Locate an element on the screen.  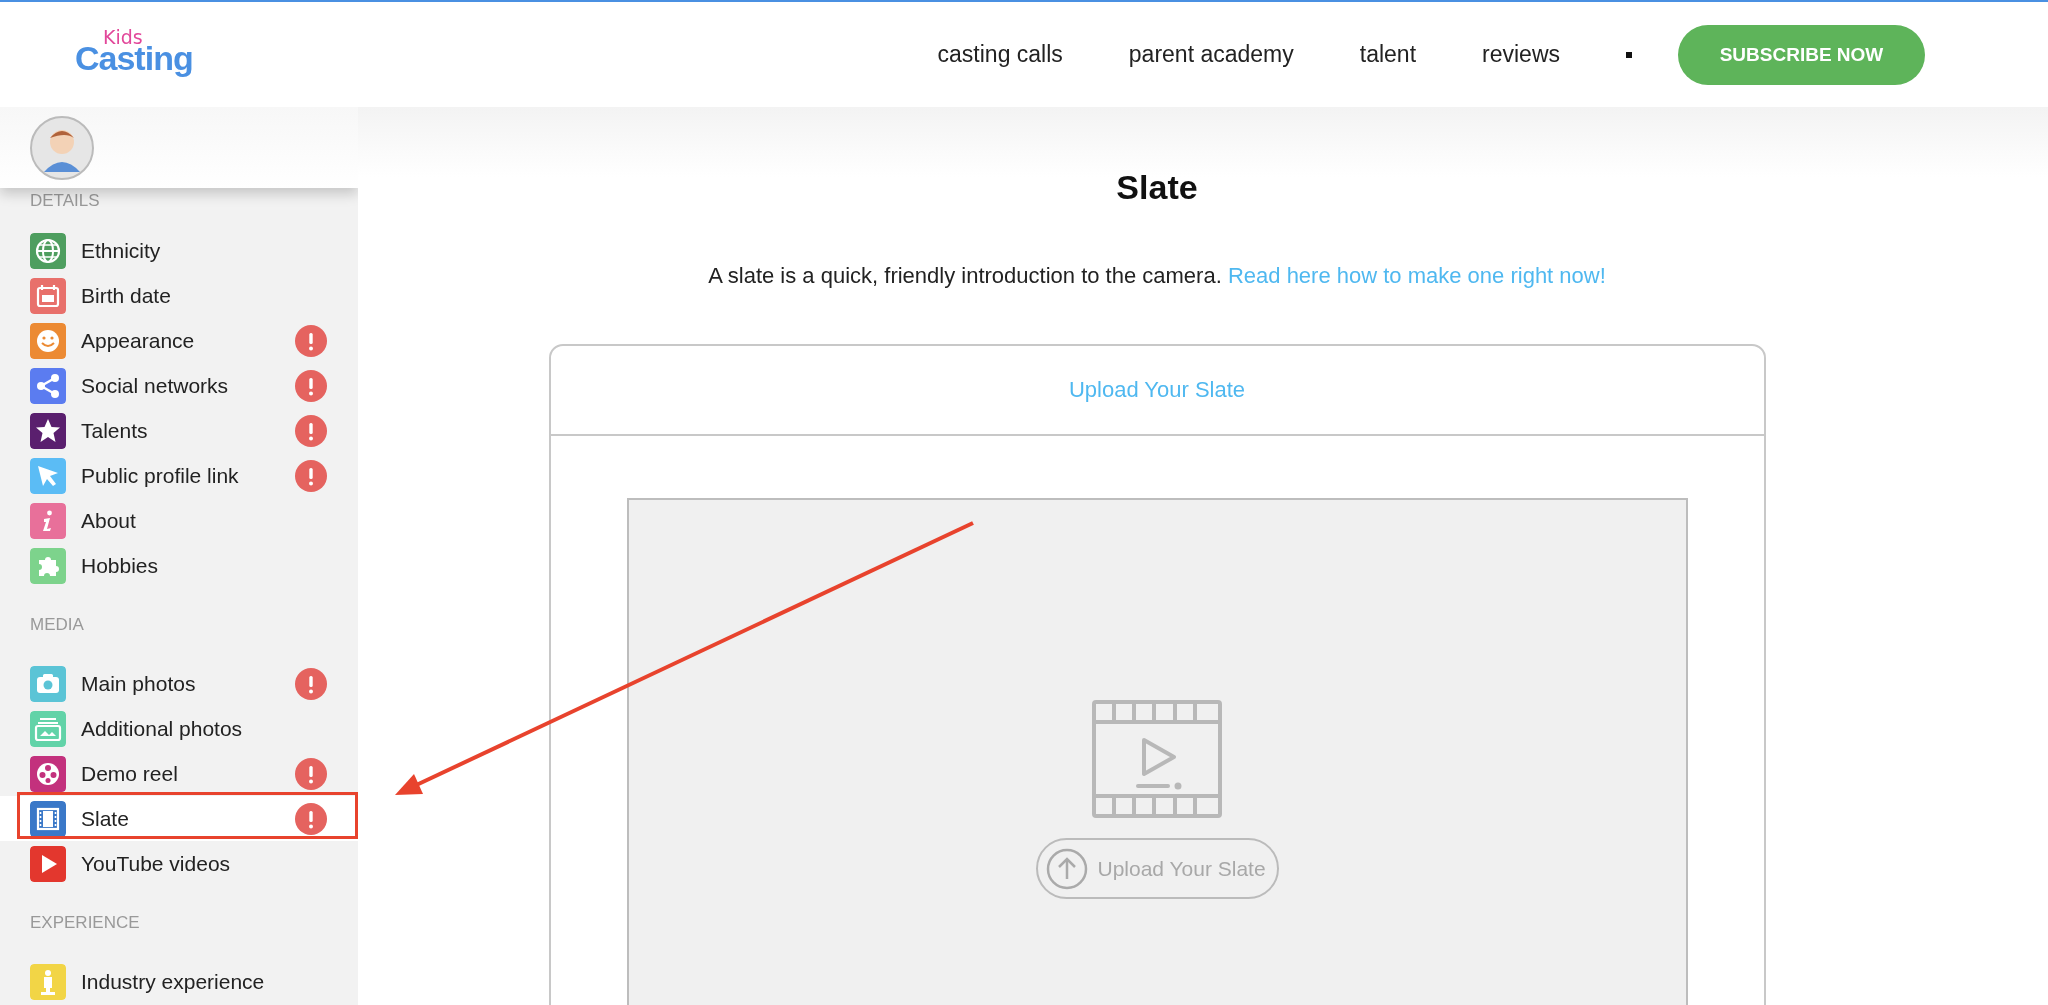
sidebar-item: Appearance is located at coordinates (179, 340).